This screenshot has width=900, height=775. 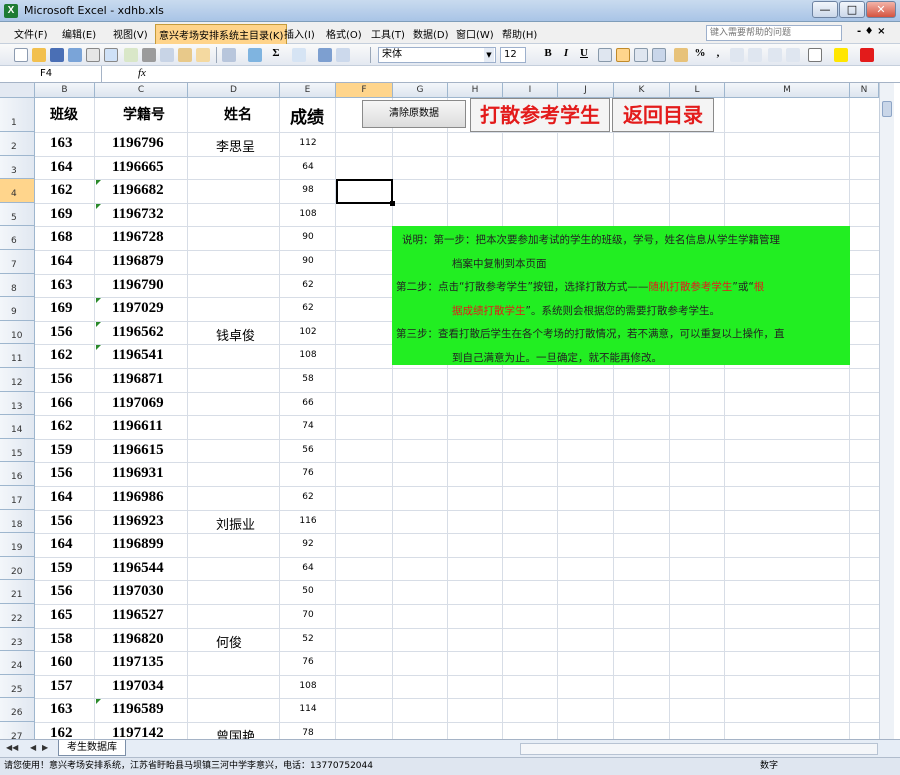 I want to click on menu-insert: 插入(I), so click(x=299, y=33).